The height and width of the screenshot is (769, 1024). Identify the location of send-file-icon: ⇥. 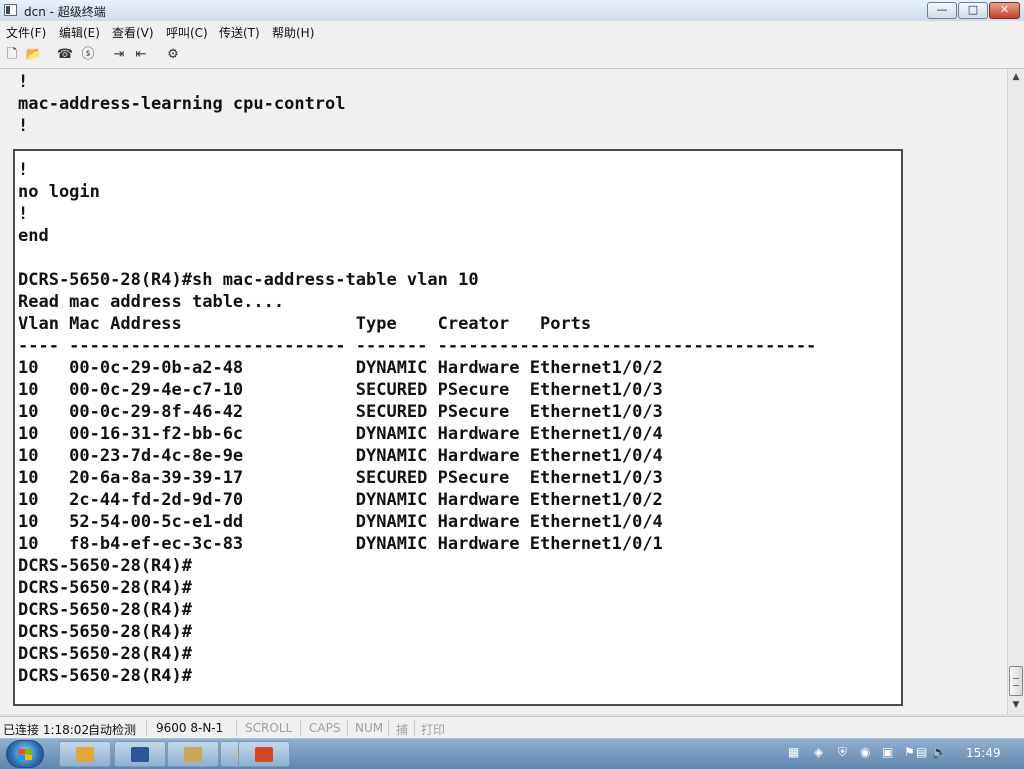
(119, 54).